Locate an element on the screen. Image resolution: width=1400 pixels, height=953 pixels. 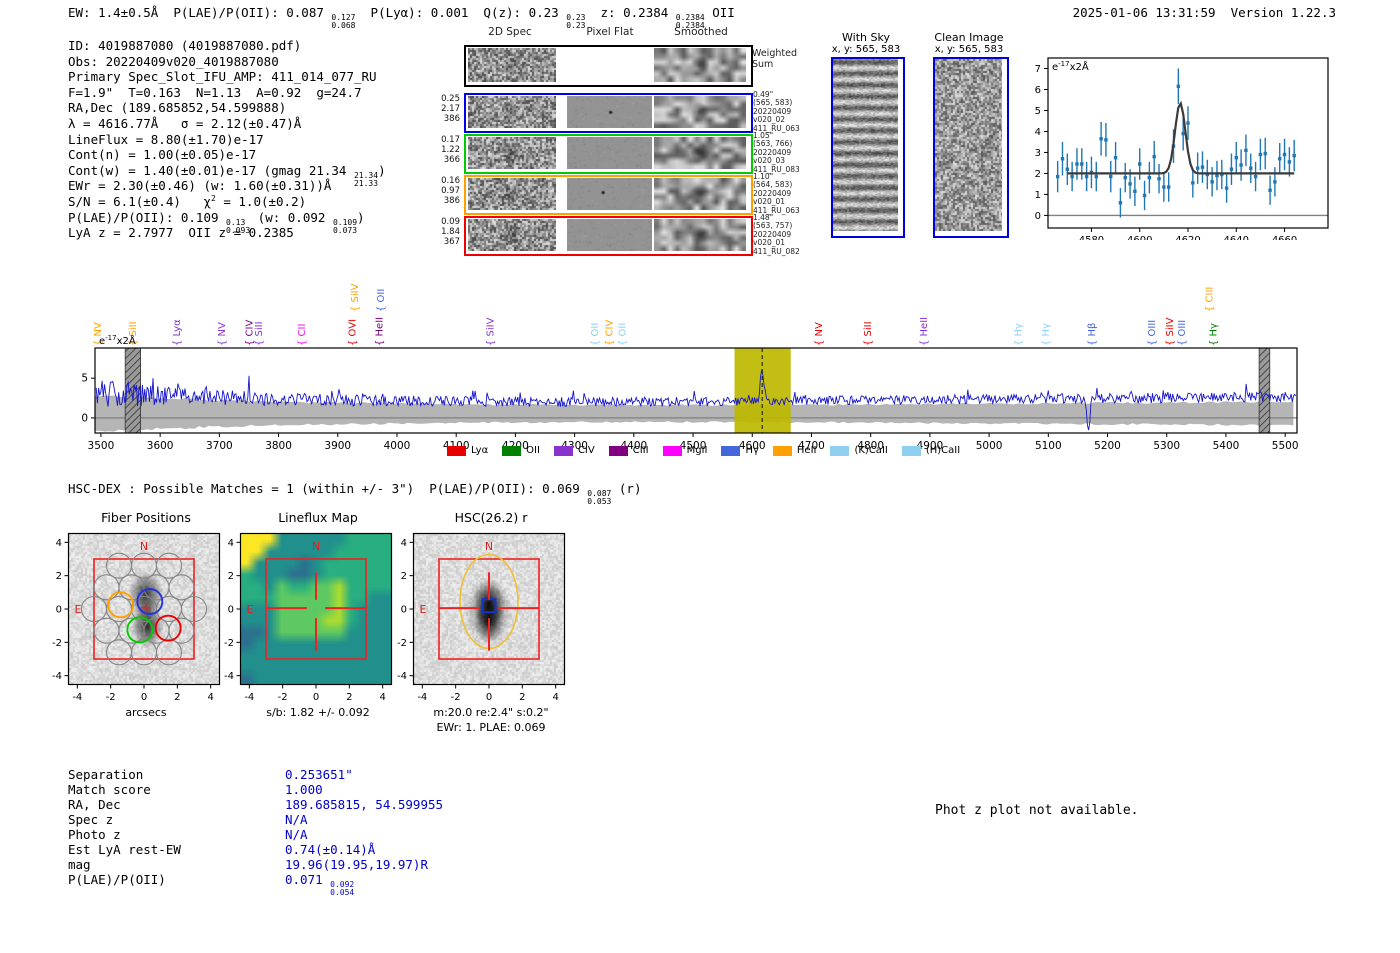
match-table-row: Est LyA rest-EW 0.74(±0.14)Å is located at coordinates (255, 849).